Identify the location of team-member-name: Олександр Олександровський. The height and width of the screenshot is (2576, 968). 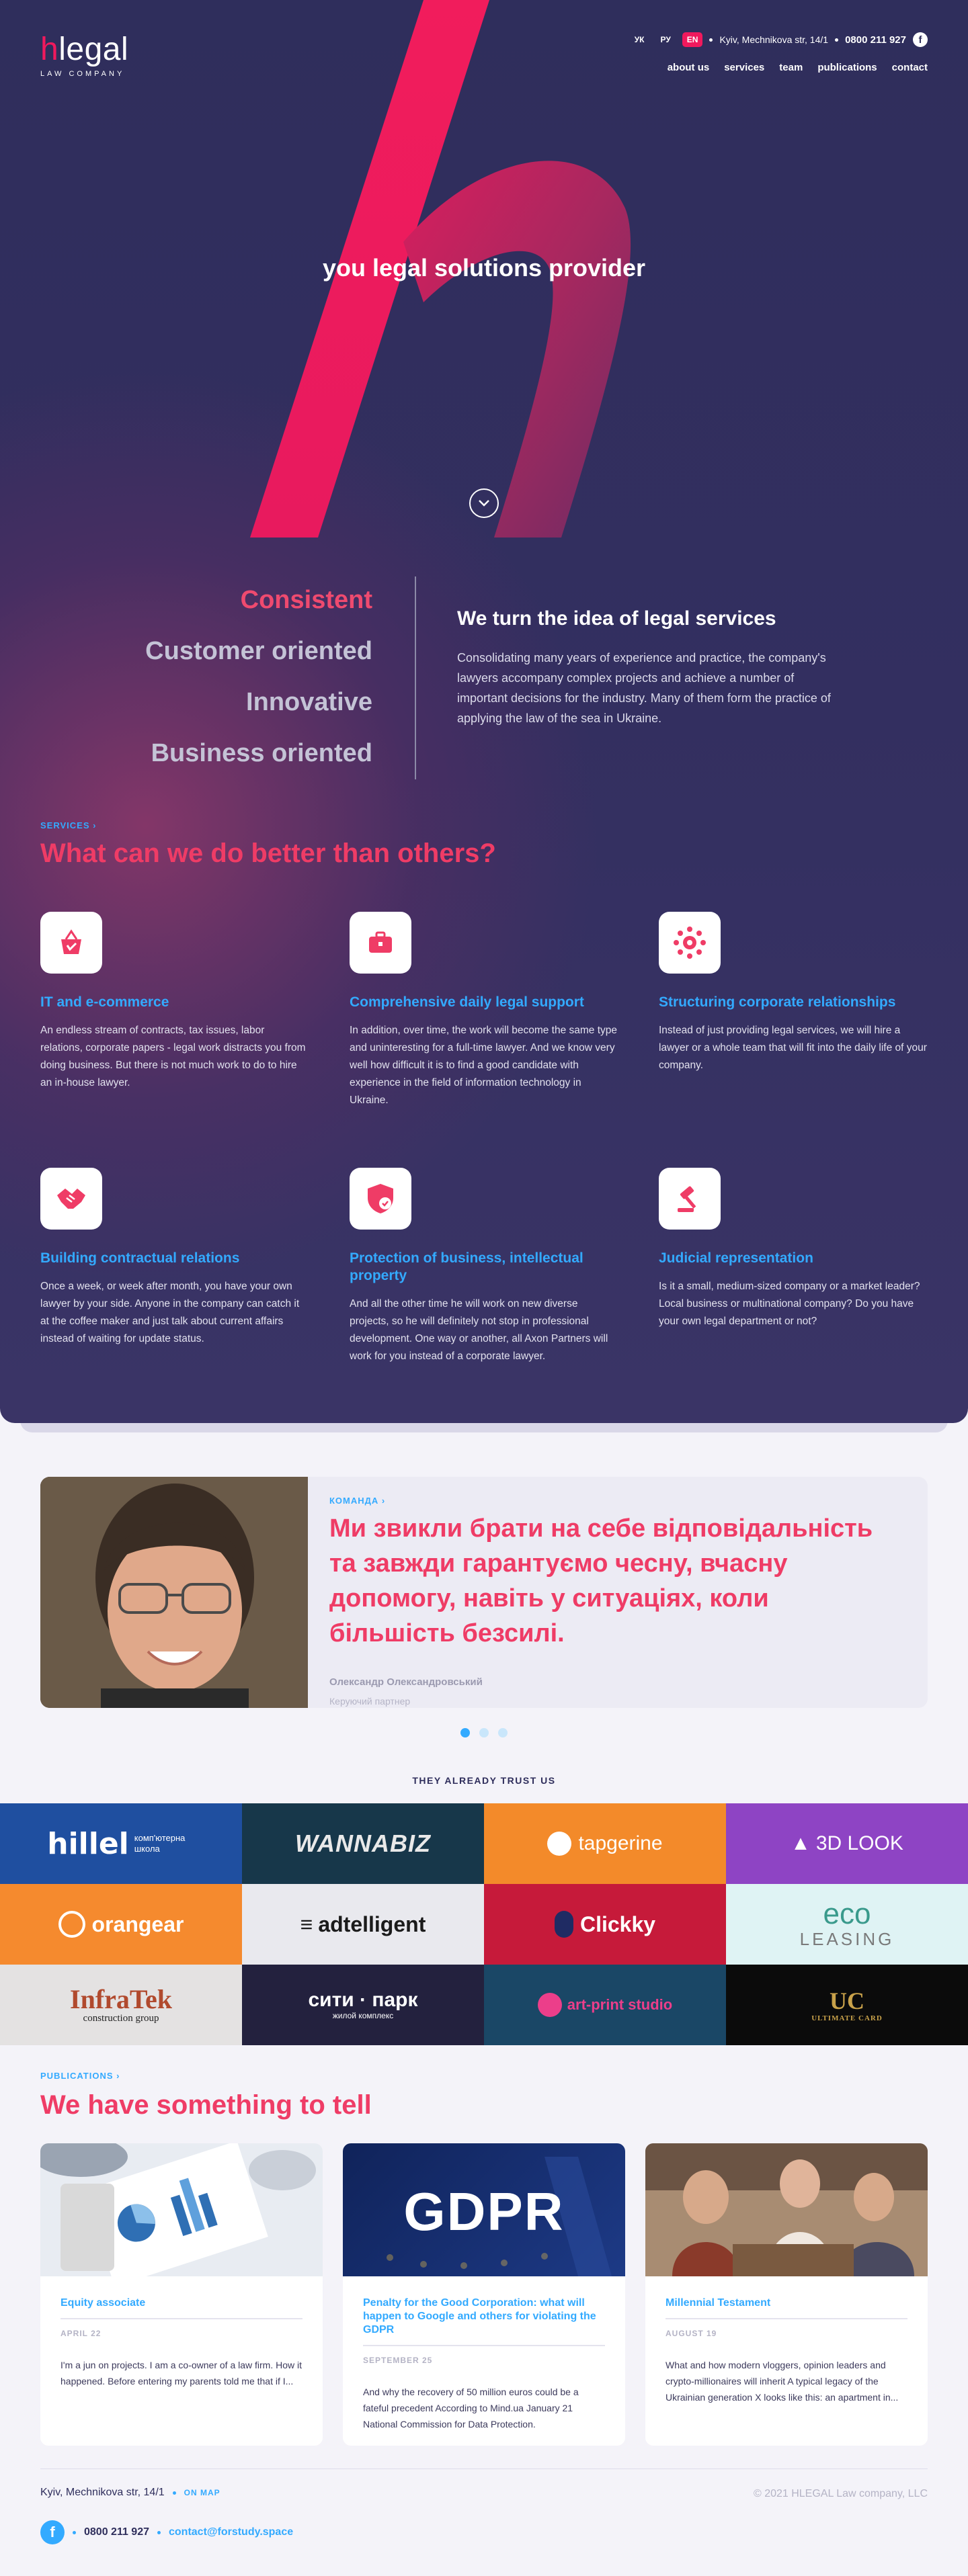
(406, 1682).